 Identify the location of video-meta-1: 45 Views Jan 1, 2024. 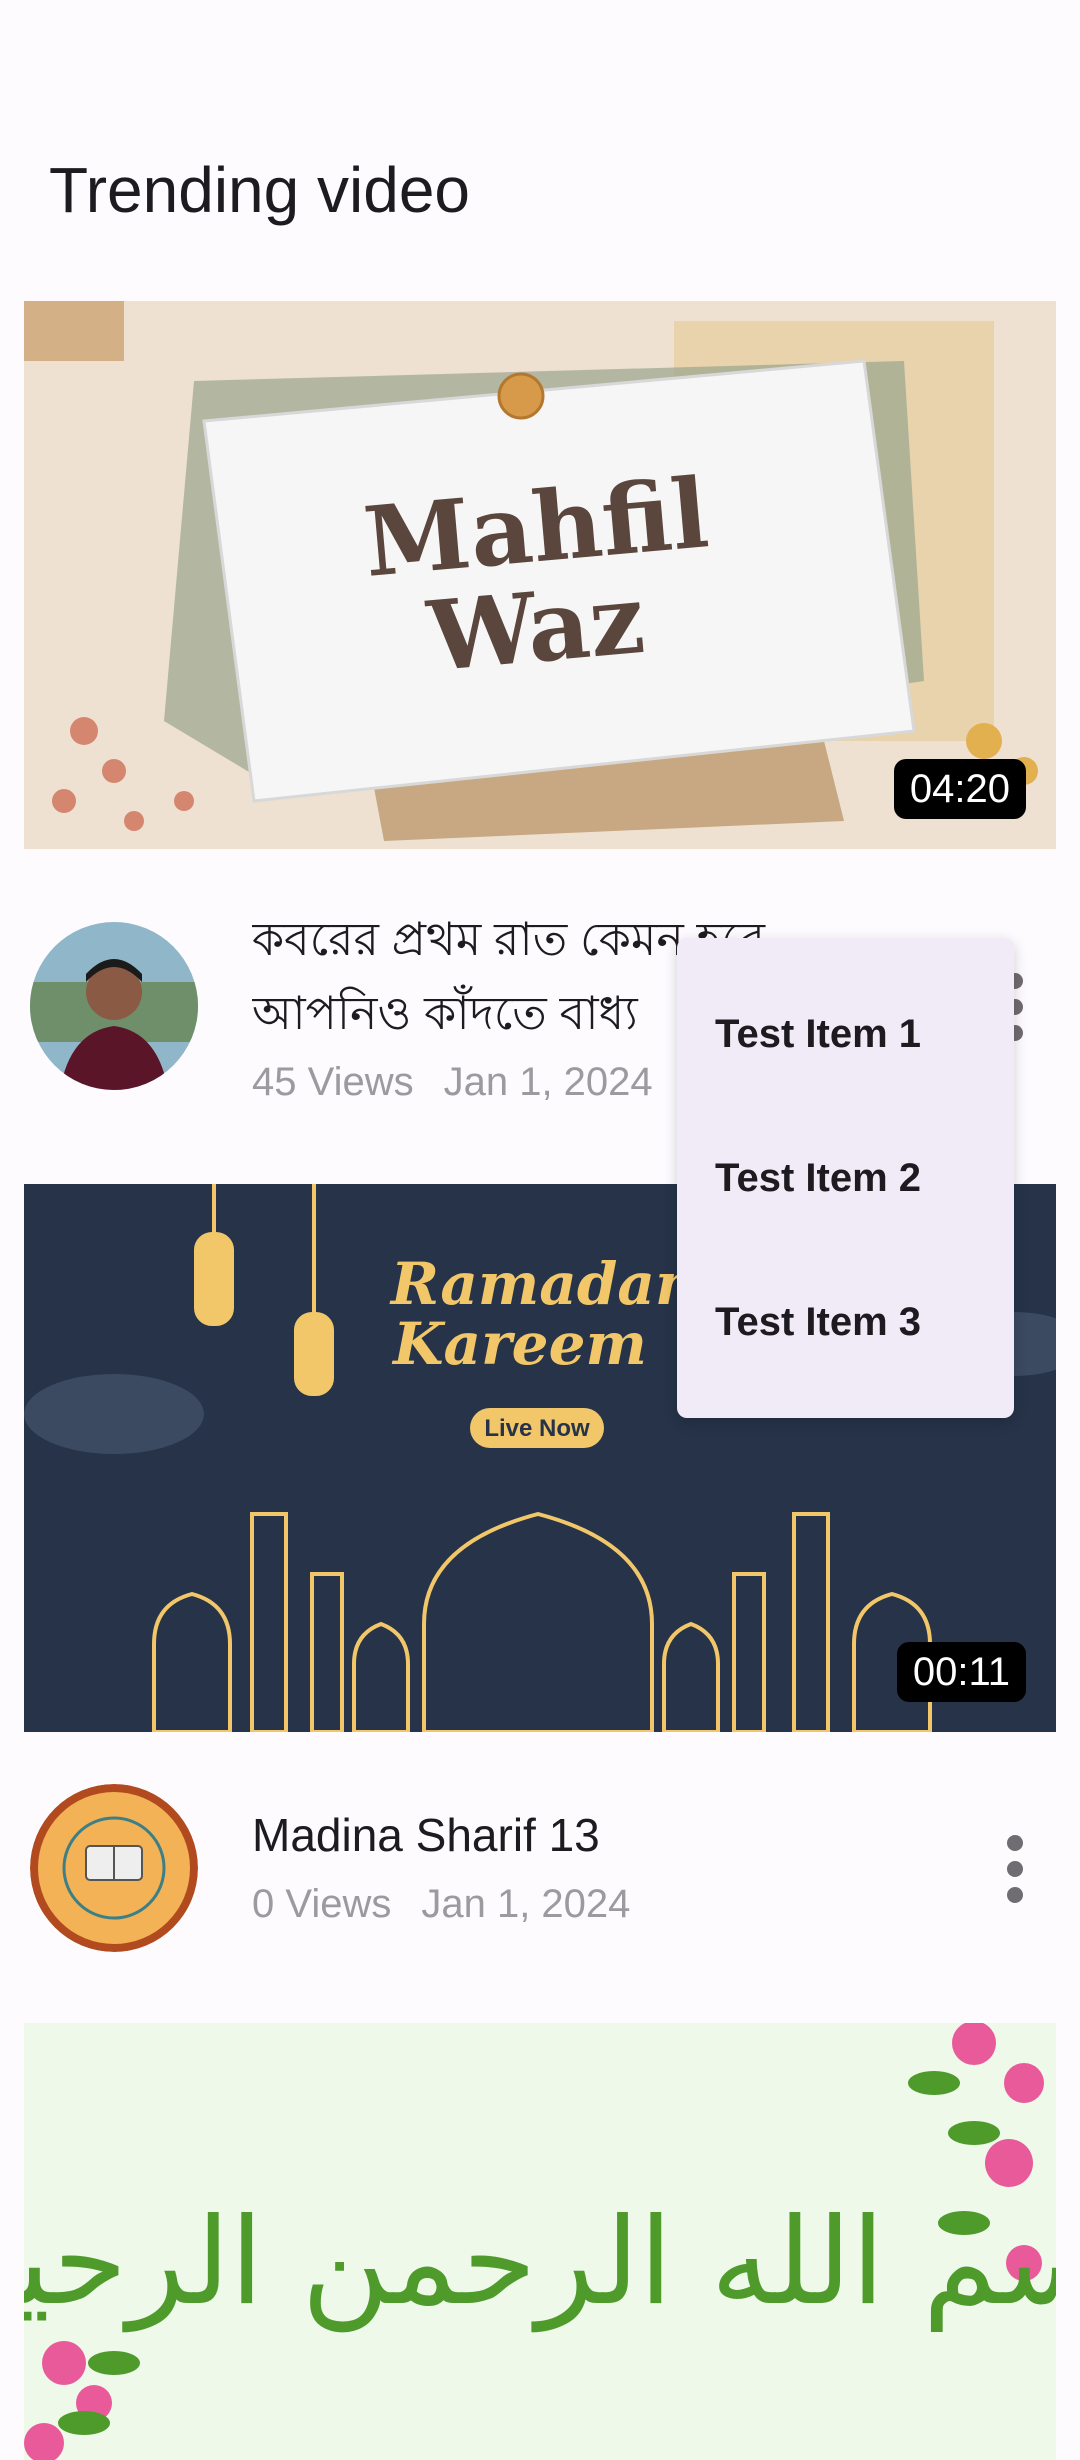
(452, 1082).